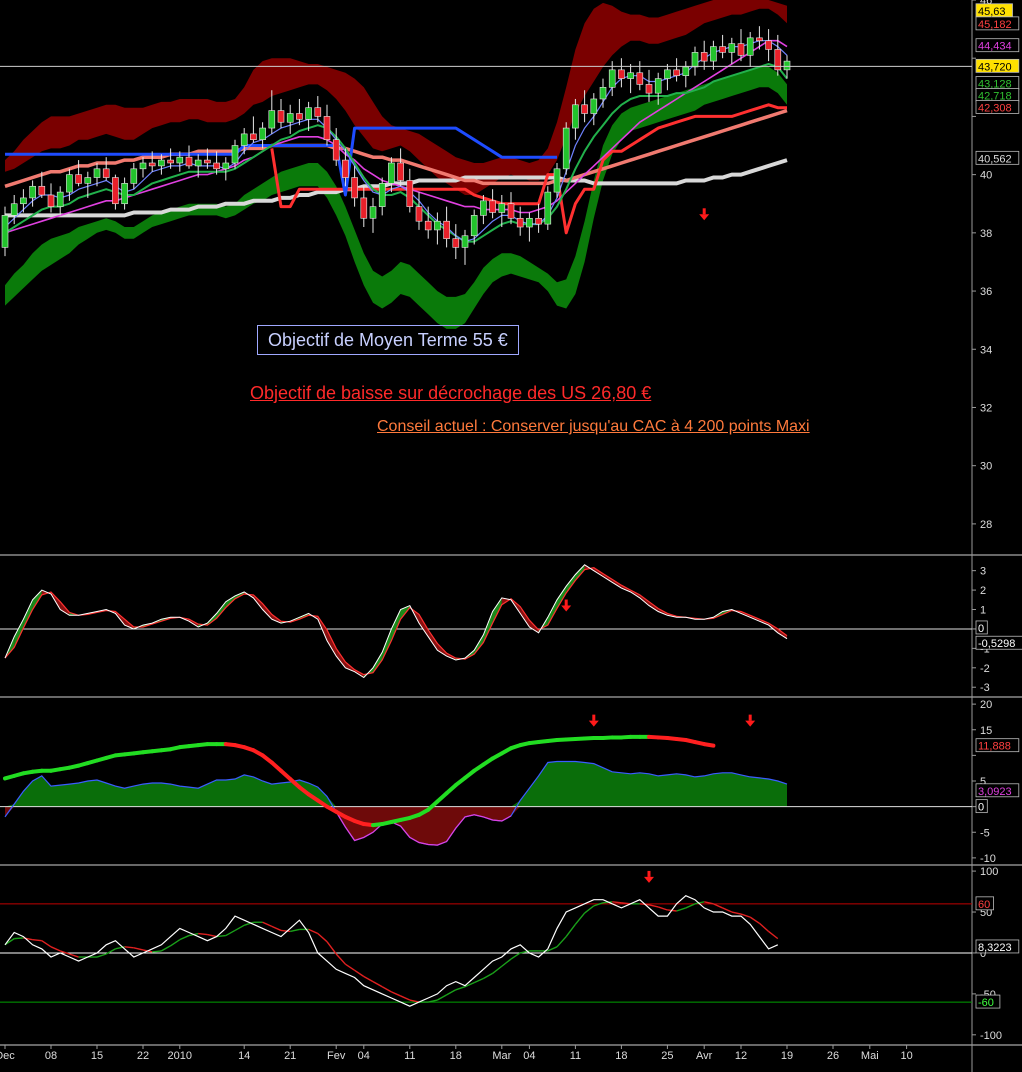  Describe the element at coordinates (396, 826) in the screenshot. I see `osc2-negative-area` at that location.